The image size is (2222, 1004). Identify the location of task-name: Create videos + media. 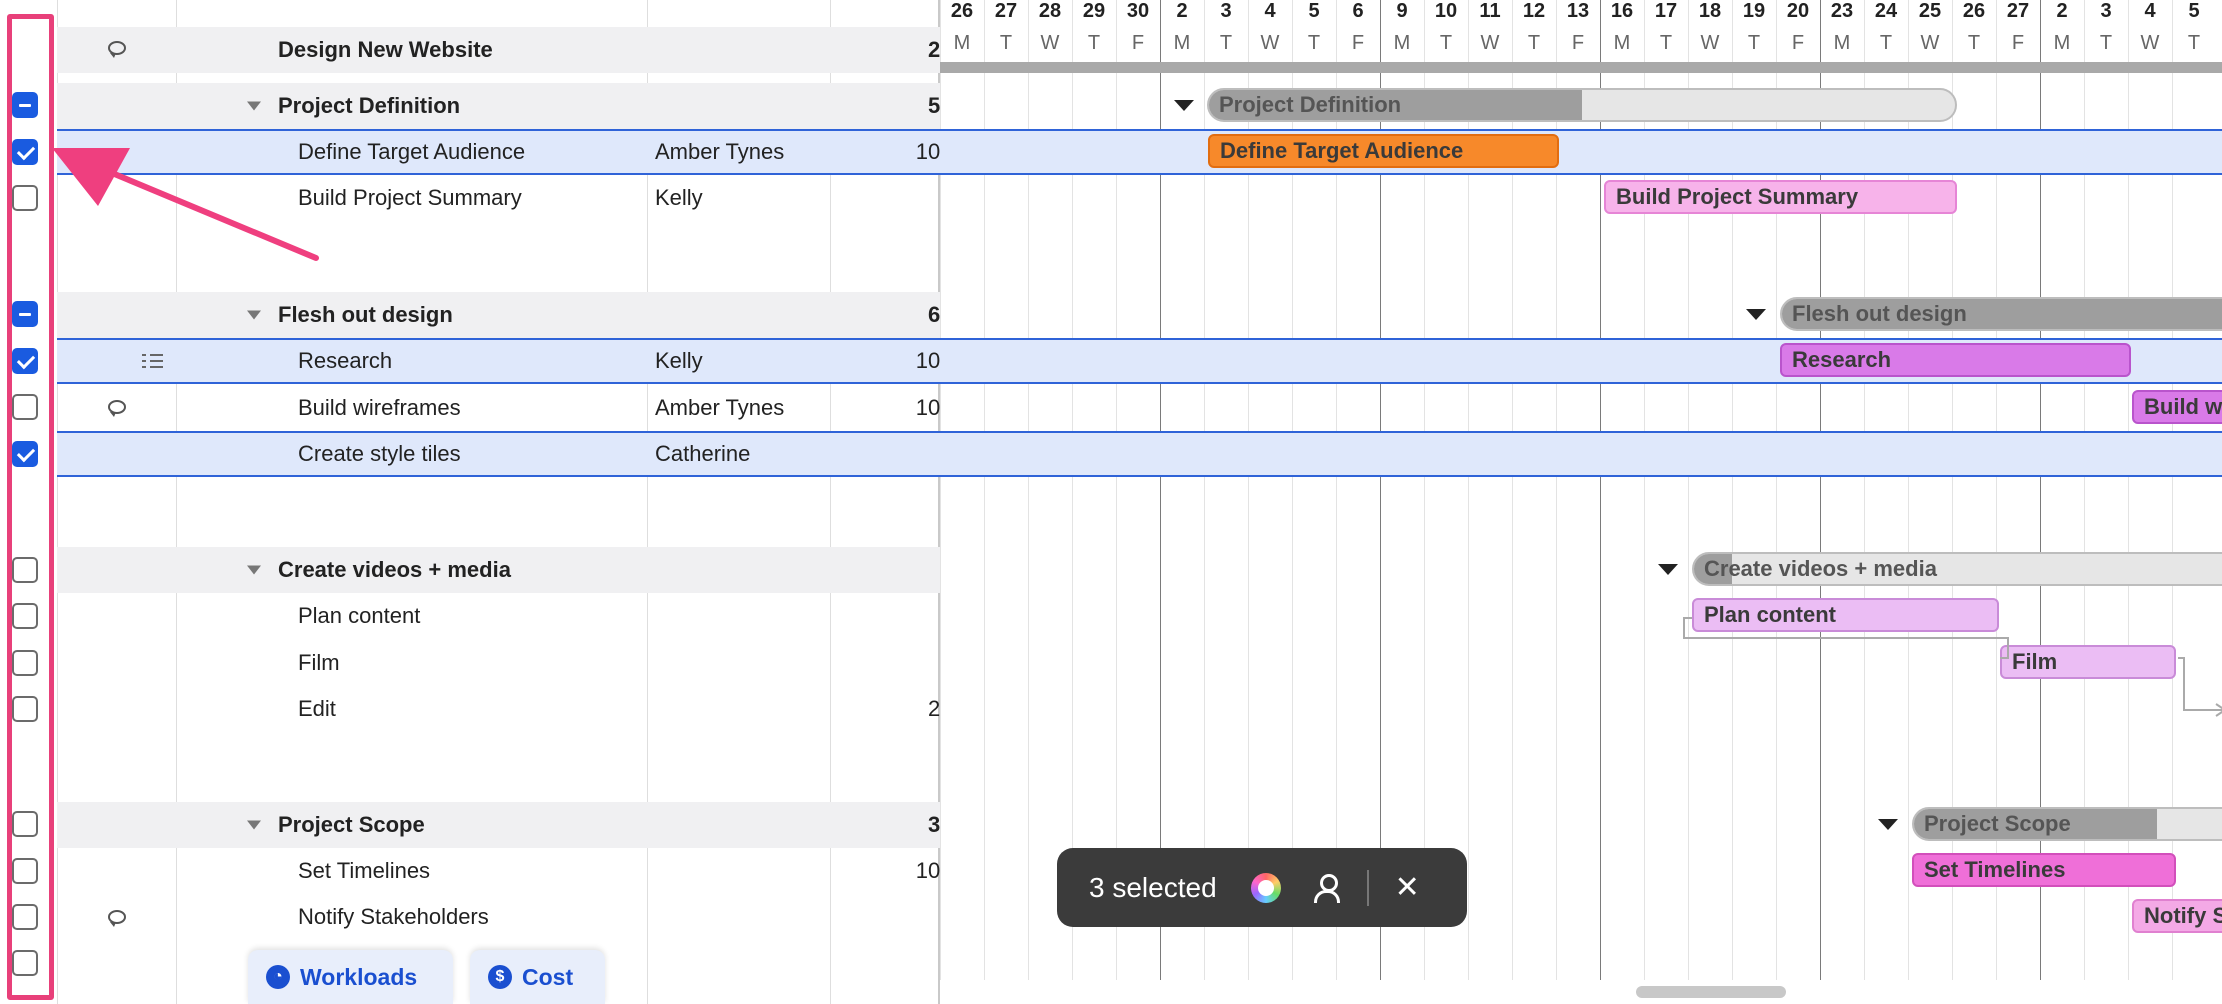
(394, 570).